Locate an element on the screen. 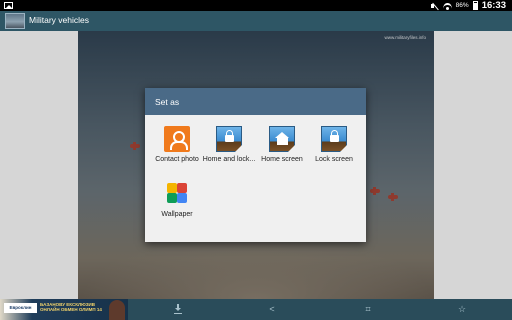 The height and width of the screenshot is (320, 512). app-icon is located at coordinates (15, 21).